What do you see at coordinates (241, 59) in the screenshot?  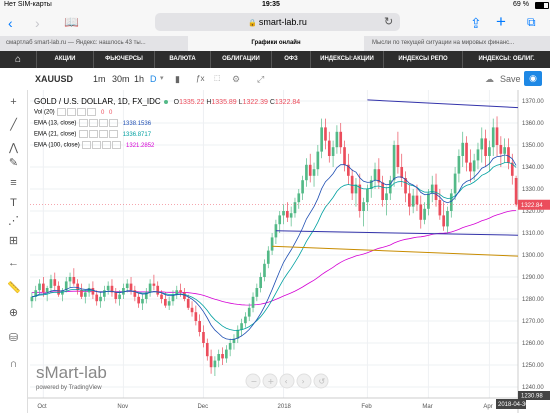 I see `nav-item-bonds: ОБЛИГАЦИИ` at bounding box center [241, 59].